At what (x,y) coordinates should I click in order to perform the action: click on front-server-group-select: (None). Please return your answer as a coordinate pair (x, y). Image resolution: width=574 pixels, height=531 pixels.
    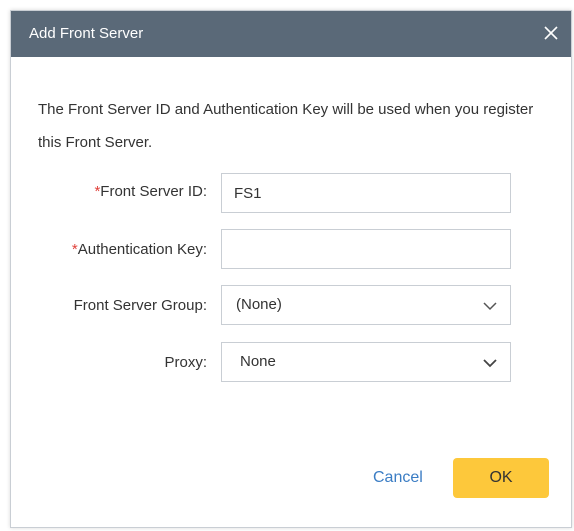
    Looking at the image, I should click on (366, 305).